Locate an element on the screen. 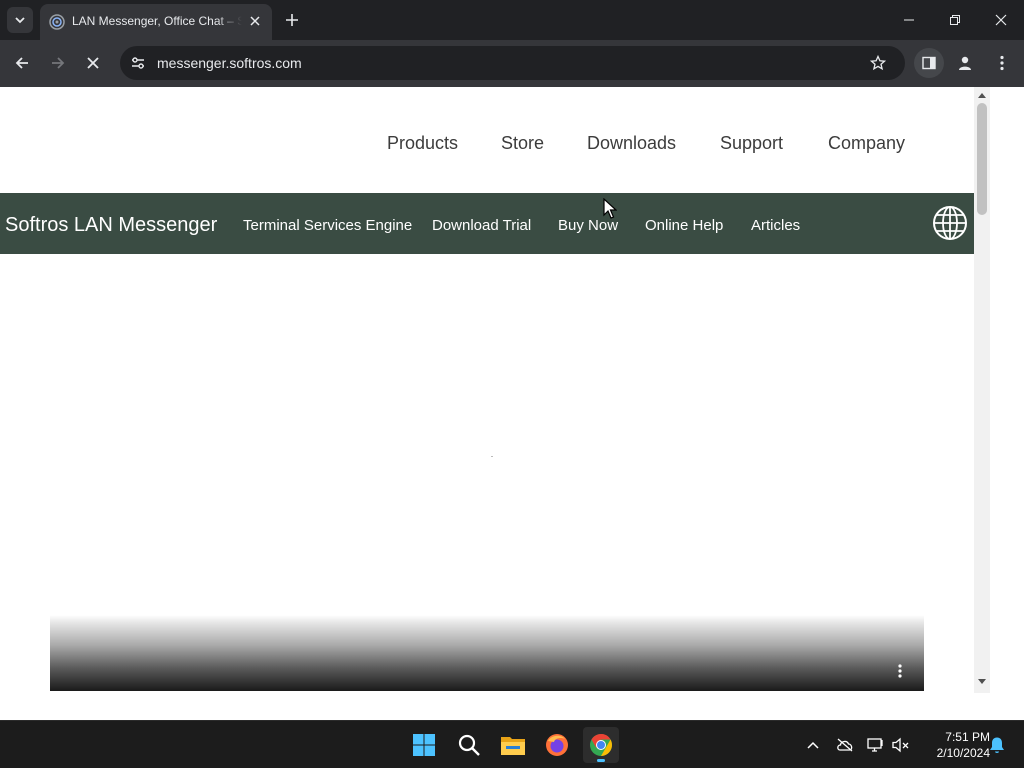 This screenshot has height=768, width=1024. bell-icon is located at coordinates (997, 745).